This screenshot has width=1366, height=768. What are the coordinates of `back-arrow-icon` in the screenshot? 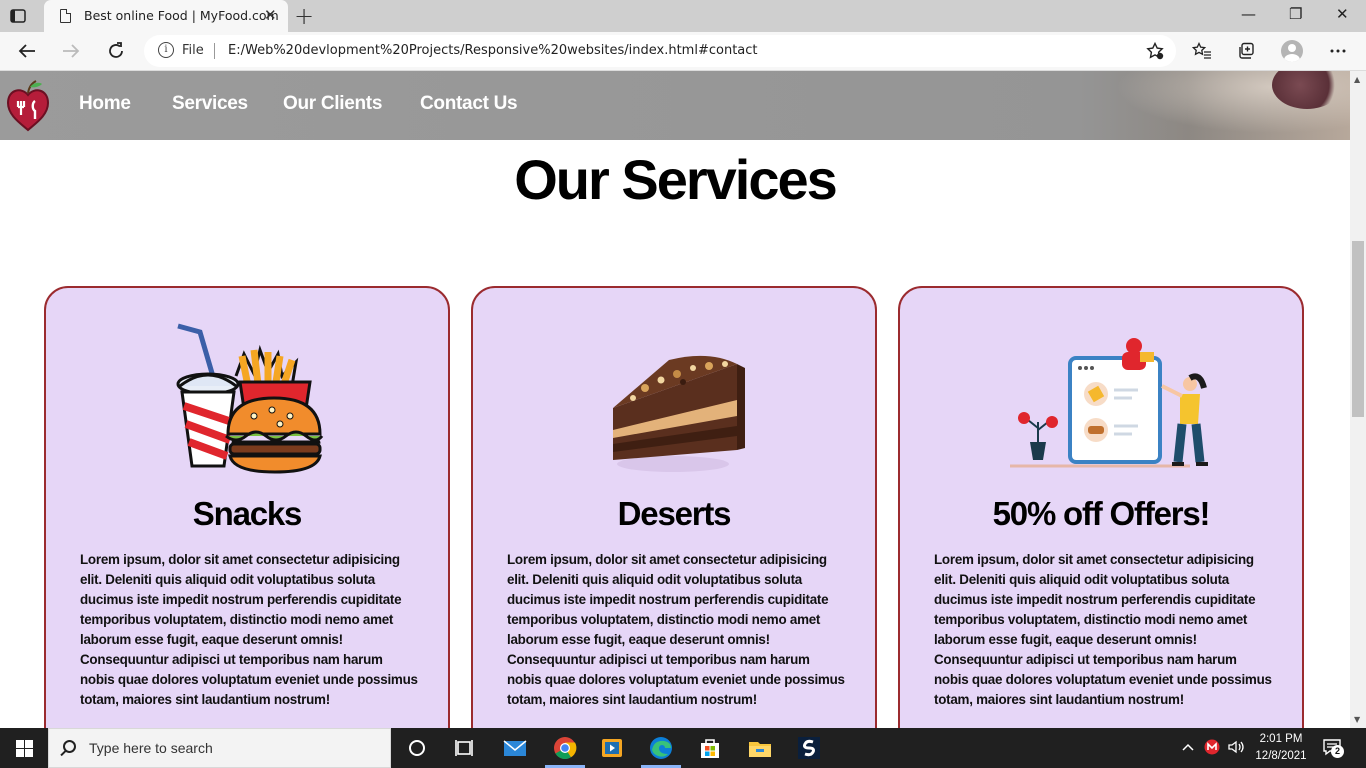 It's located at (27, 51).